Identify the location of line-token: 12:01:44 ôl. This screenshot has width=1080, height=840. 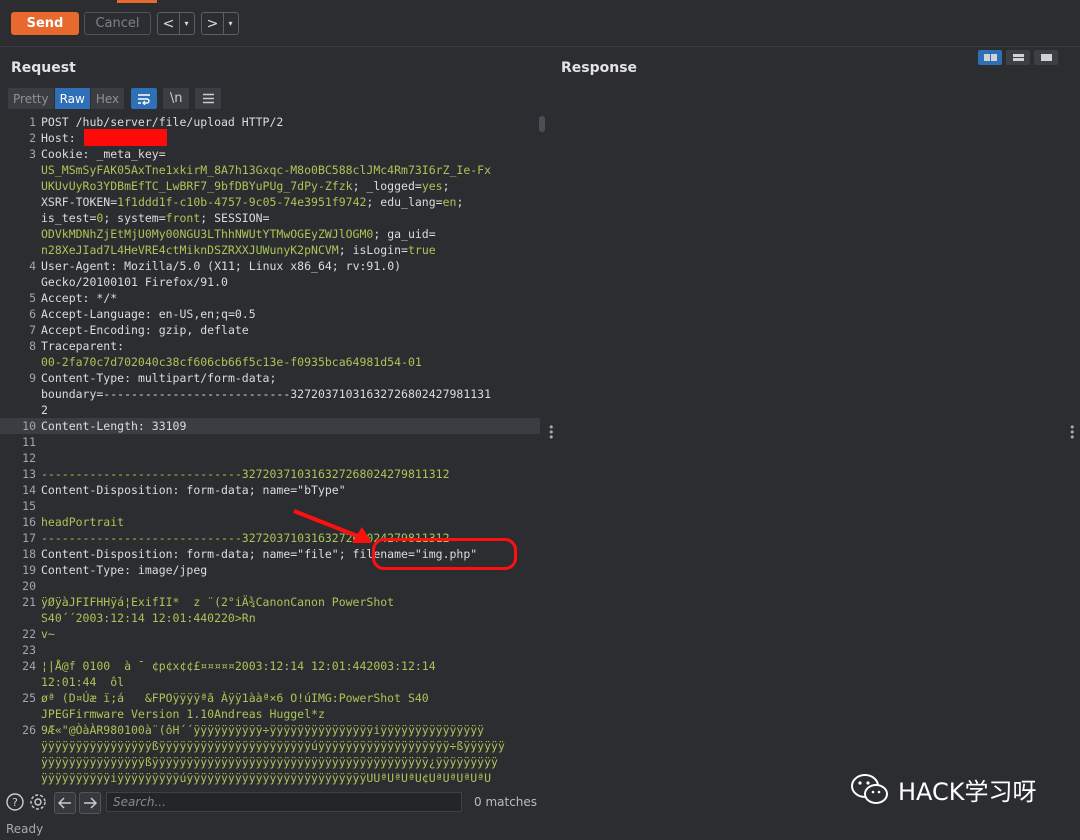
(83, 682).